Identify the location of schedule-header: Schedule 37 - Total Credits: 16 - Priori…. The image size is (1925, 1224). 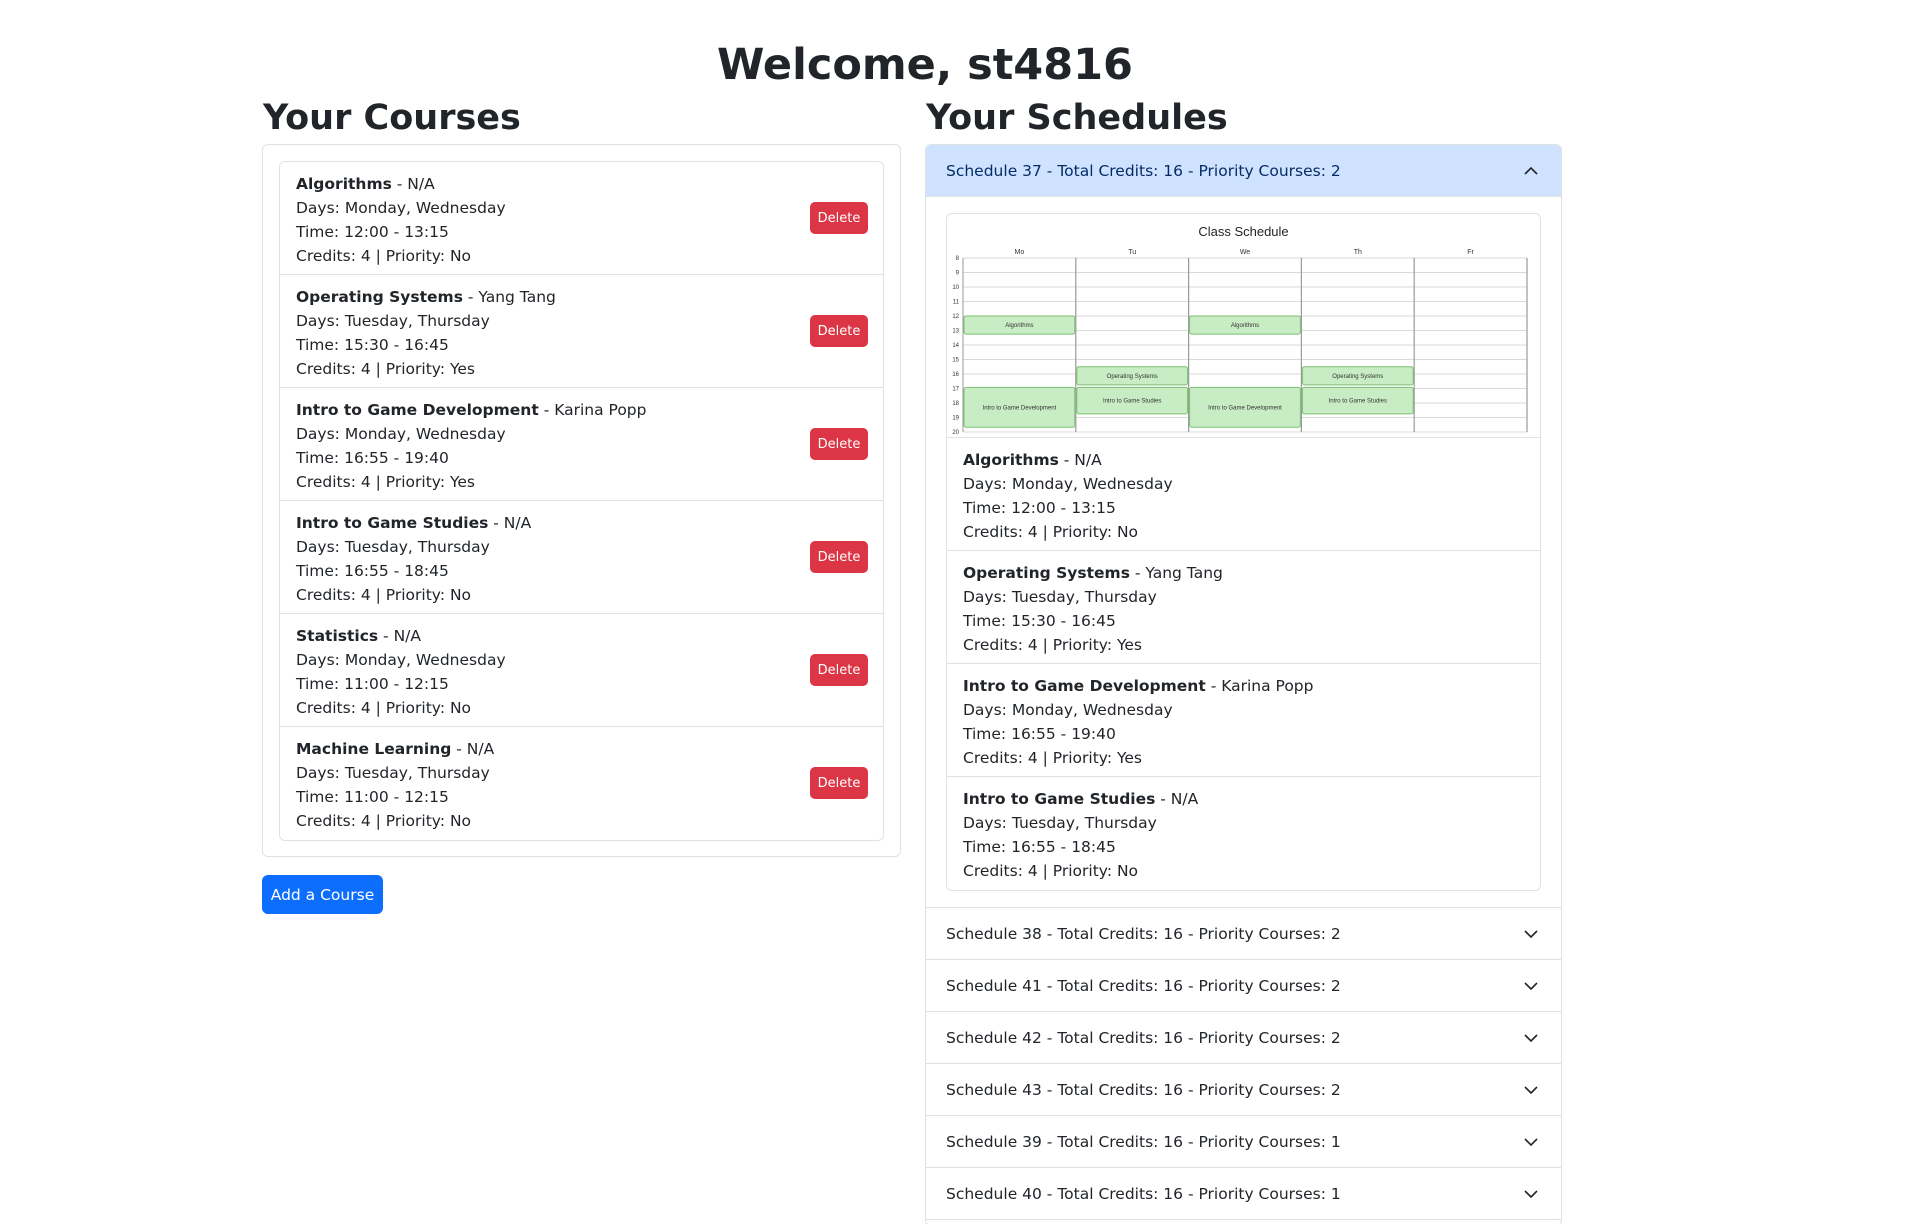
(1243, 171).